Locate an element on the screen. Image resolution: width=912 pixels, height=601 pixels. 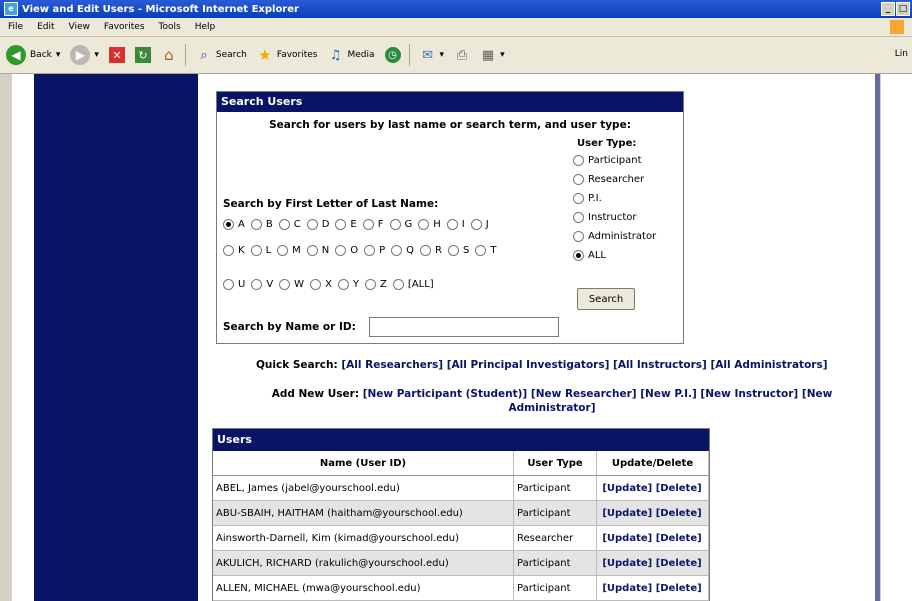
letter-option: K is located at coordinates (234, 250).